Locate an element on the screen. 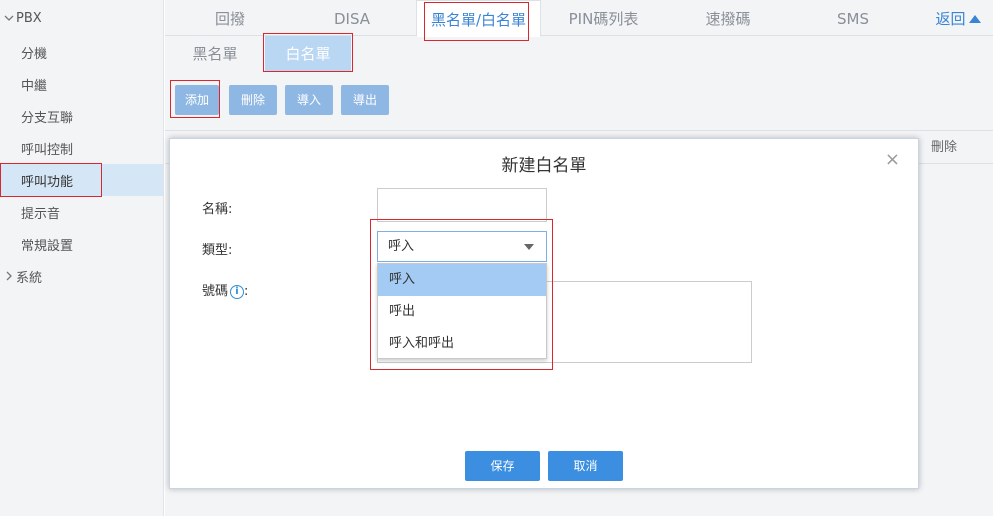 This screenshot has width=993, height=516. sidebar-item-label: 分支互聯 is located at coordinates (47, 118).